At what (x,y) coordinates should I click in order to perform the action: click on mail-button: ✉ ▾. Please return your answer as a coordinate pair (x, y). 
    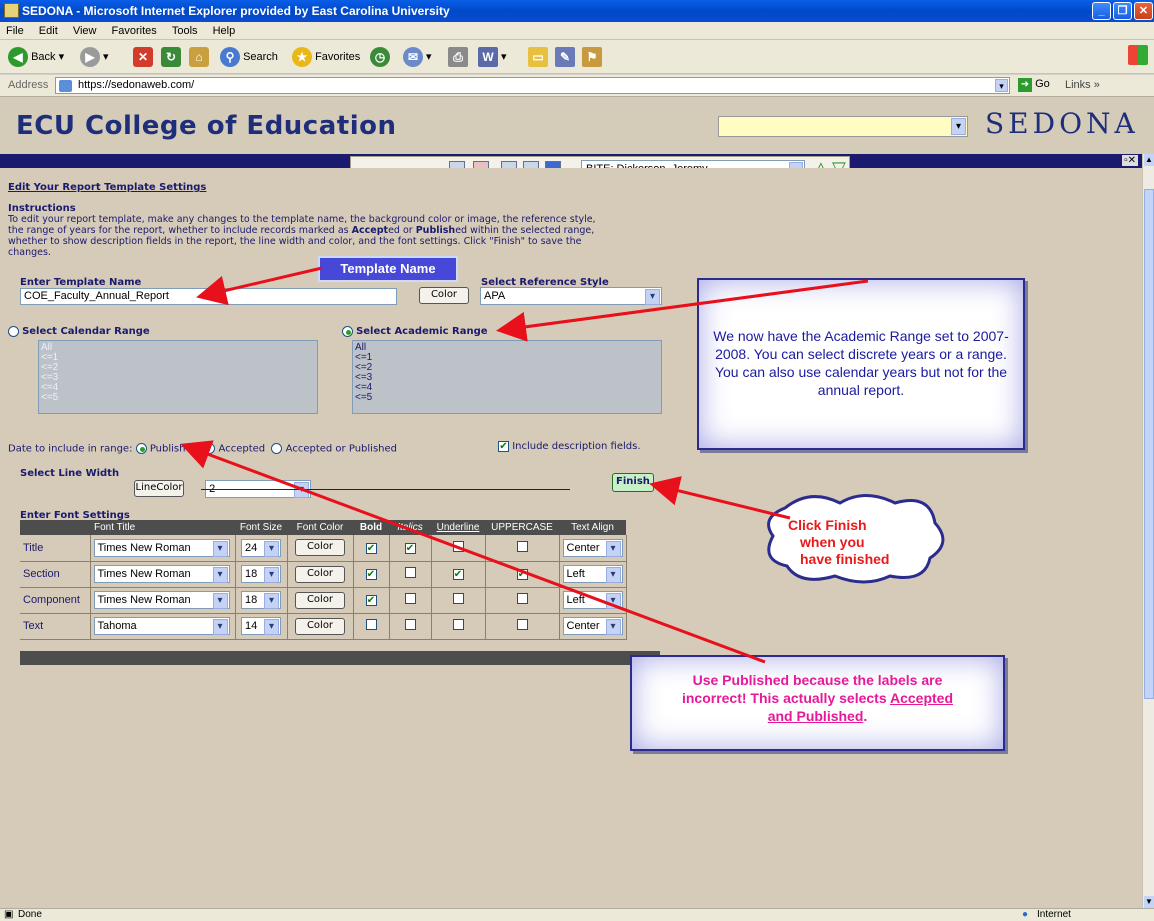
    Looking at the image, I should click on (417, 57).